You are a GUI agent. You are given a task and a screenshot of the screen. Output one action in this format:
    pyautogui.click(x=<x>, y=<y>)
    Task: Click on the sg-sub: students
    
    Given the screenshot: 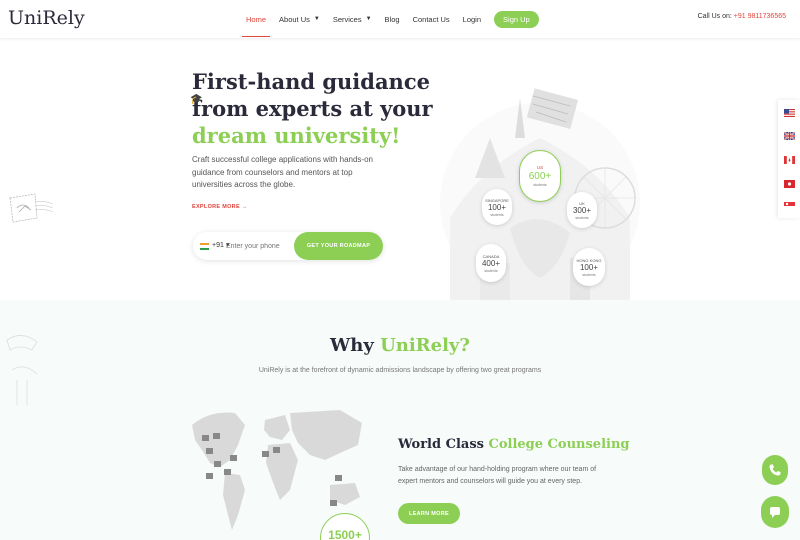 What is the action you would take?
    pyautogui.click(x=497, y=214)
    